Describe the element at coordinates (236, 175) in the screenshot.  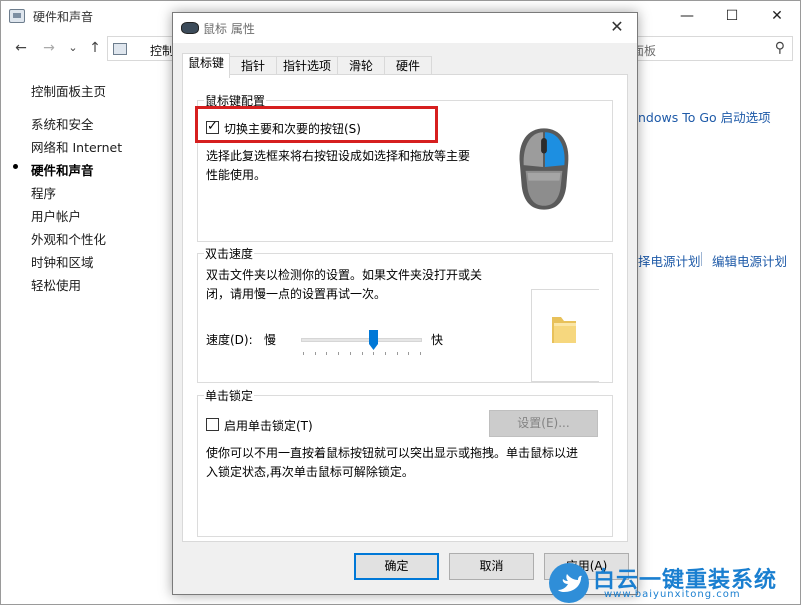
I see `description-line: 性能使用。` at that location.